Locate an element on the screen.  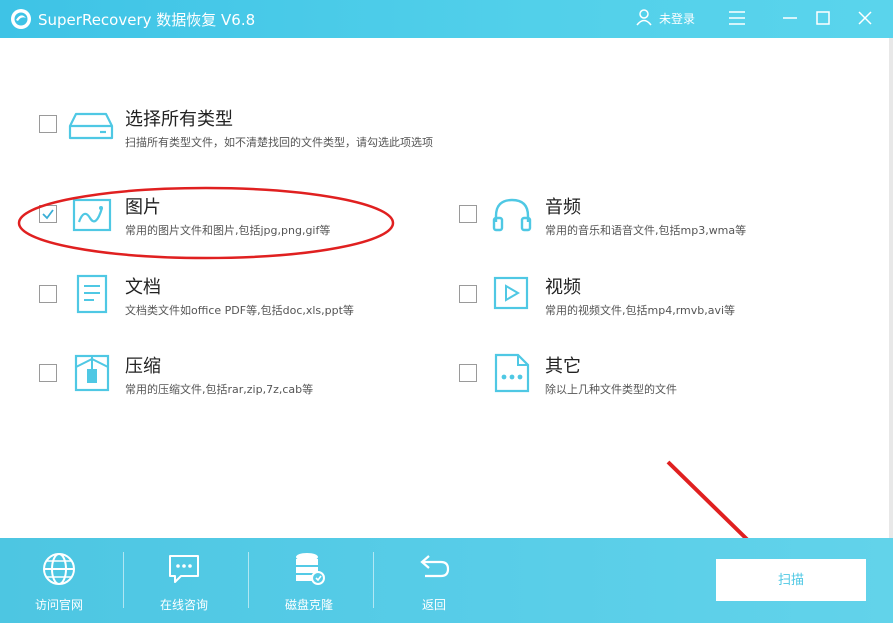
other-file-icon is located at coordinates (512, 373).